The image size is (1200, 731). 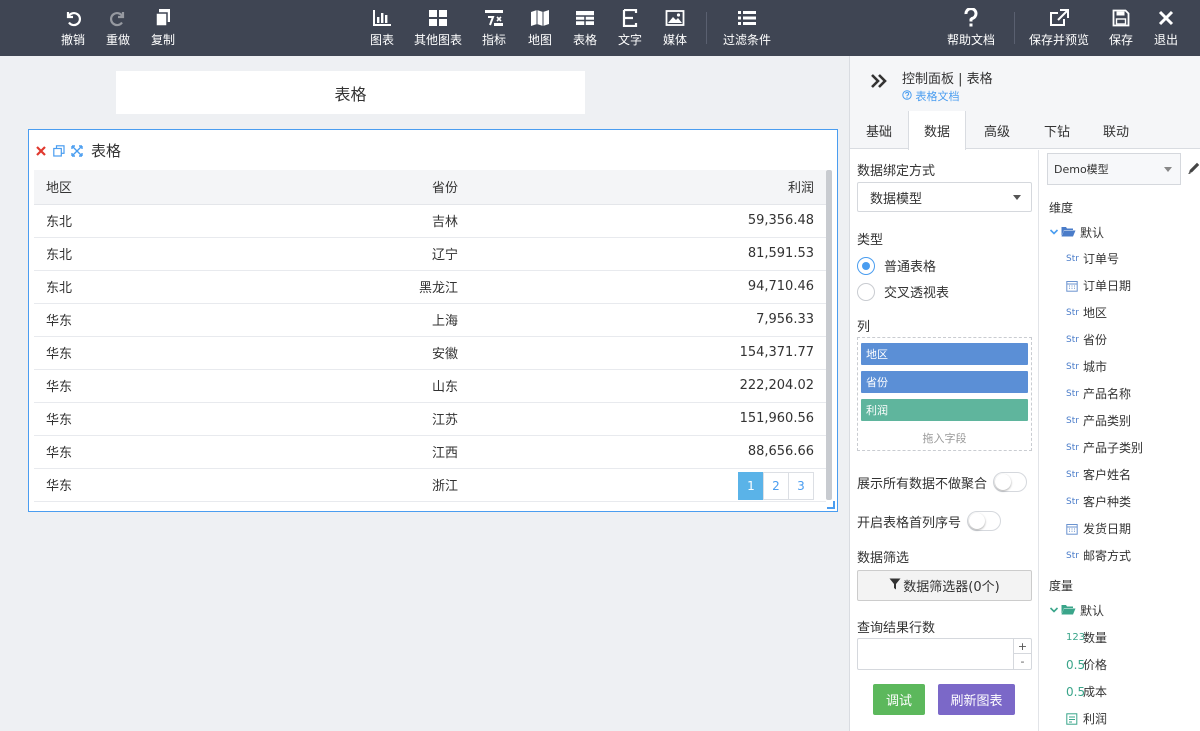 I want to click on filter-conditions-button: 过滤条件, so click(x=747, y=28).